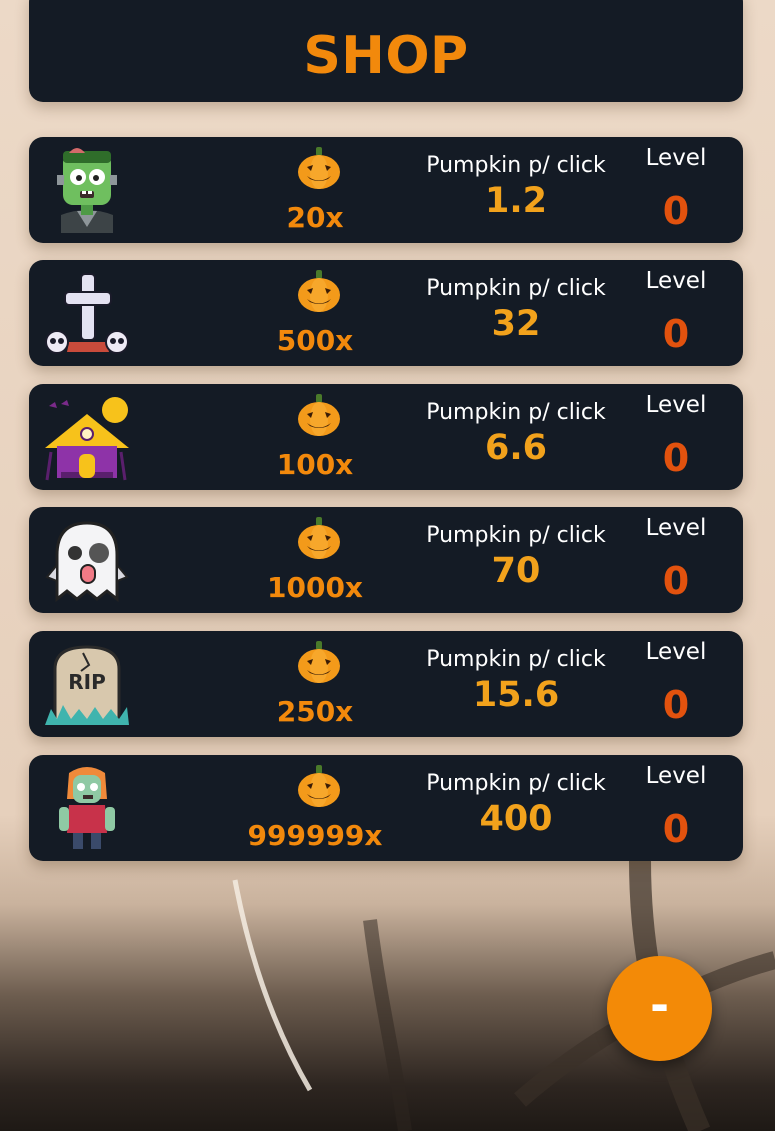 The width and height of the screenshot is (775, 1131). Describe the element at coordinates (87, 190) in the screenshot. I see `zombie-frankenstein-icon` at that location.